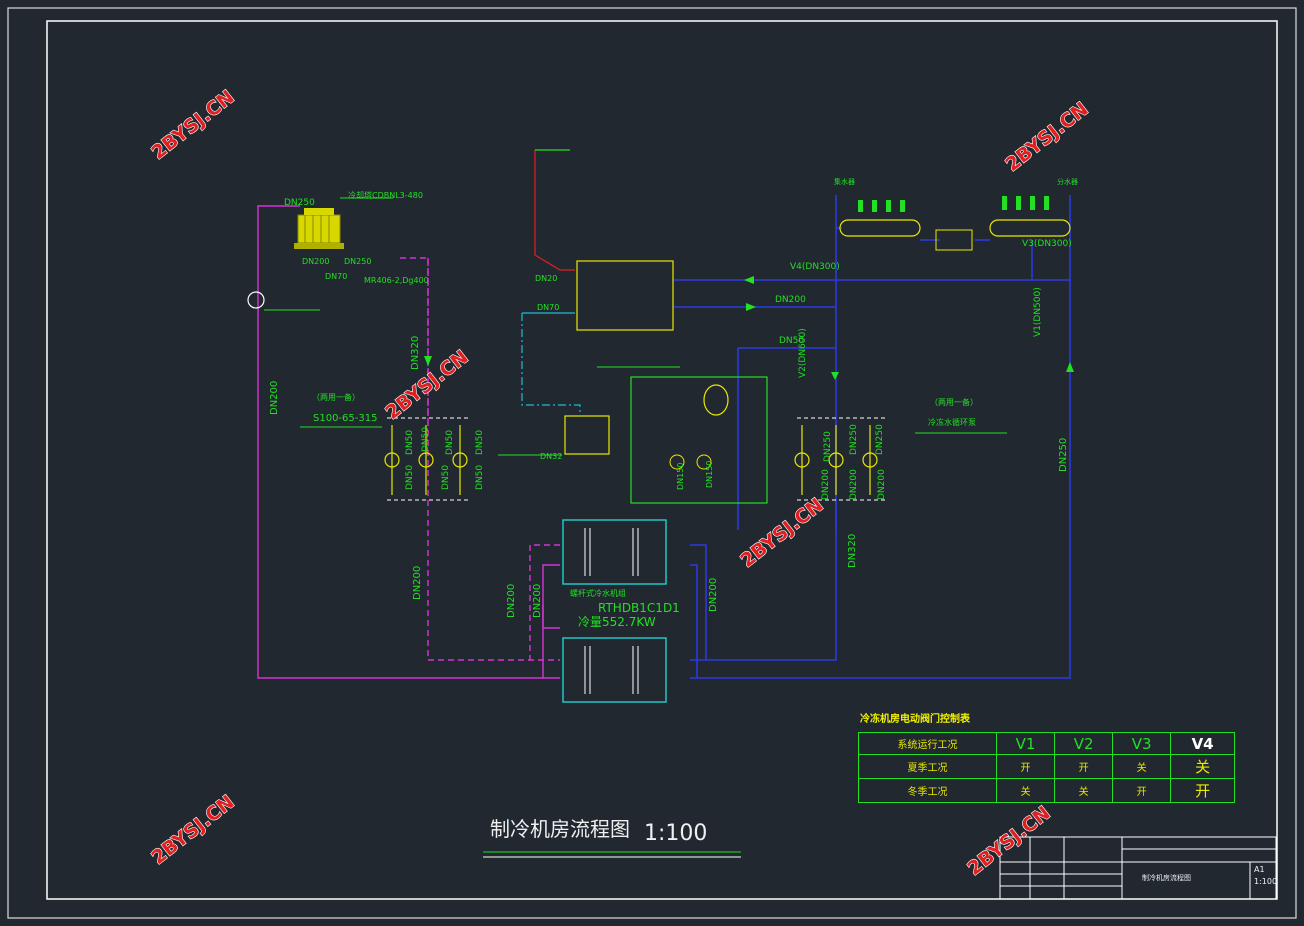 The height and width of the screenshot is (926, 1304). I want to click on bypass-valve-icon, so click(954, 240).